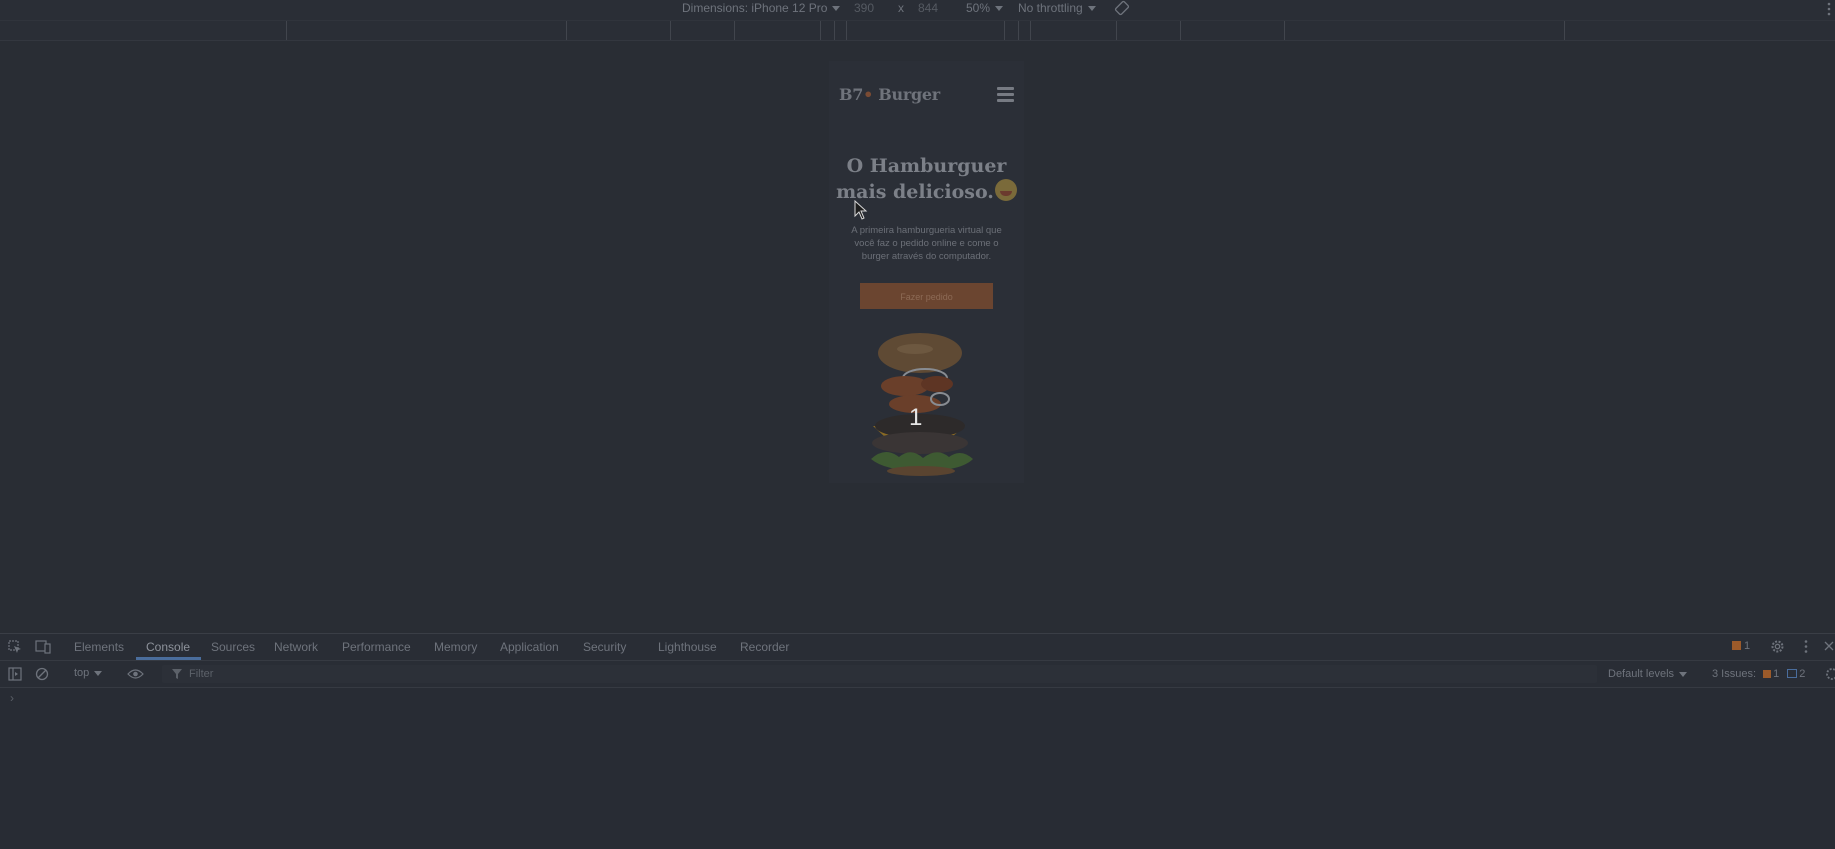  I want to click on logo-text: B7, so click(851, 94).